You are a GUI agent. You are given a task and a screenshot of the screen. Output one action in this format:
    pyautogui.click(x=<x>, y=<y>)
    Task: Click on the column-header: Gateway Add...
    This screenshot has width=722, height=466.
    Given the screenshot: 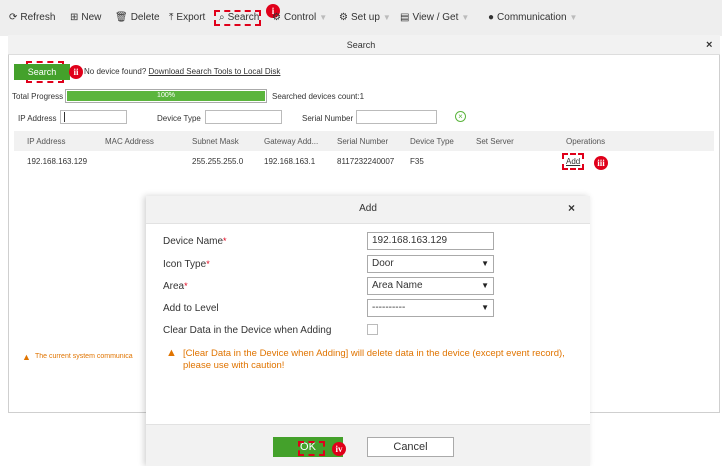 What is the action you would take?
    pyautogui.click(x=291, y=141)
    